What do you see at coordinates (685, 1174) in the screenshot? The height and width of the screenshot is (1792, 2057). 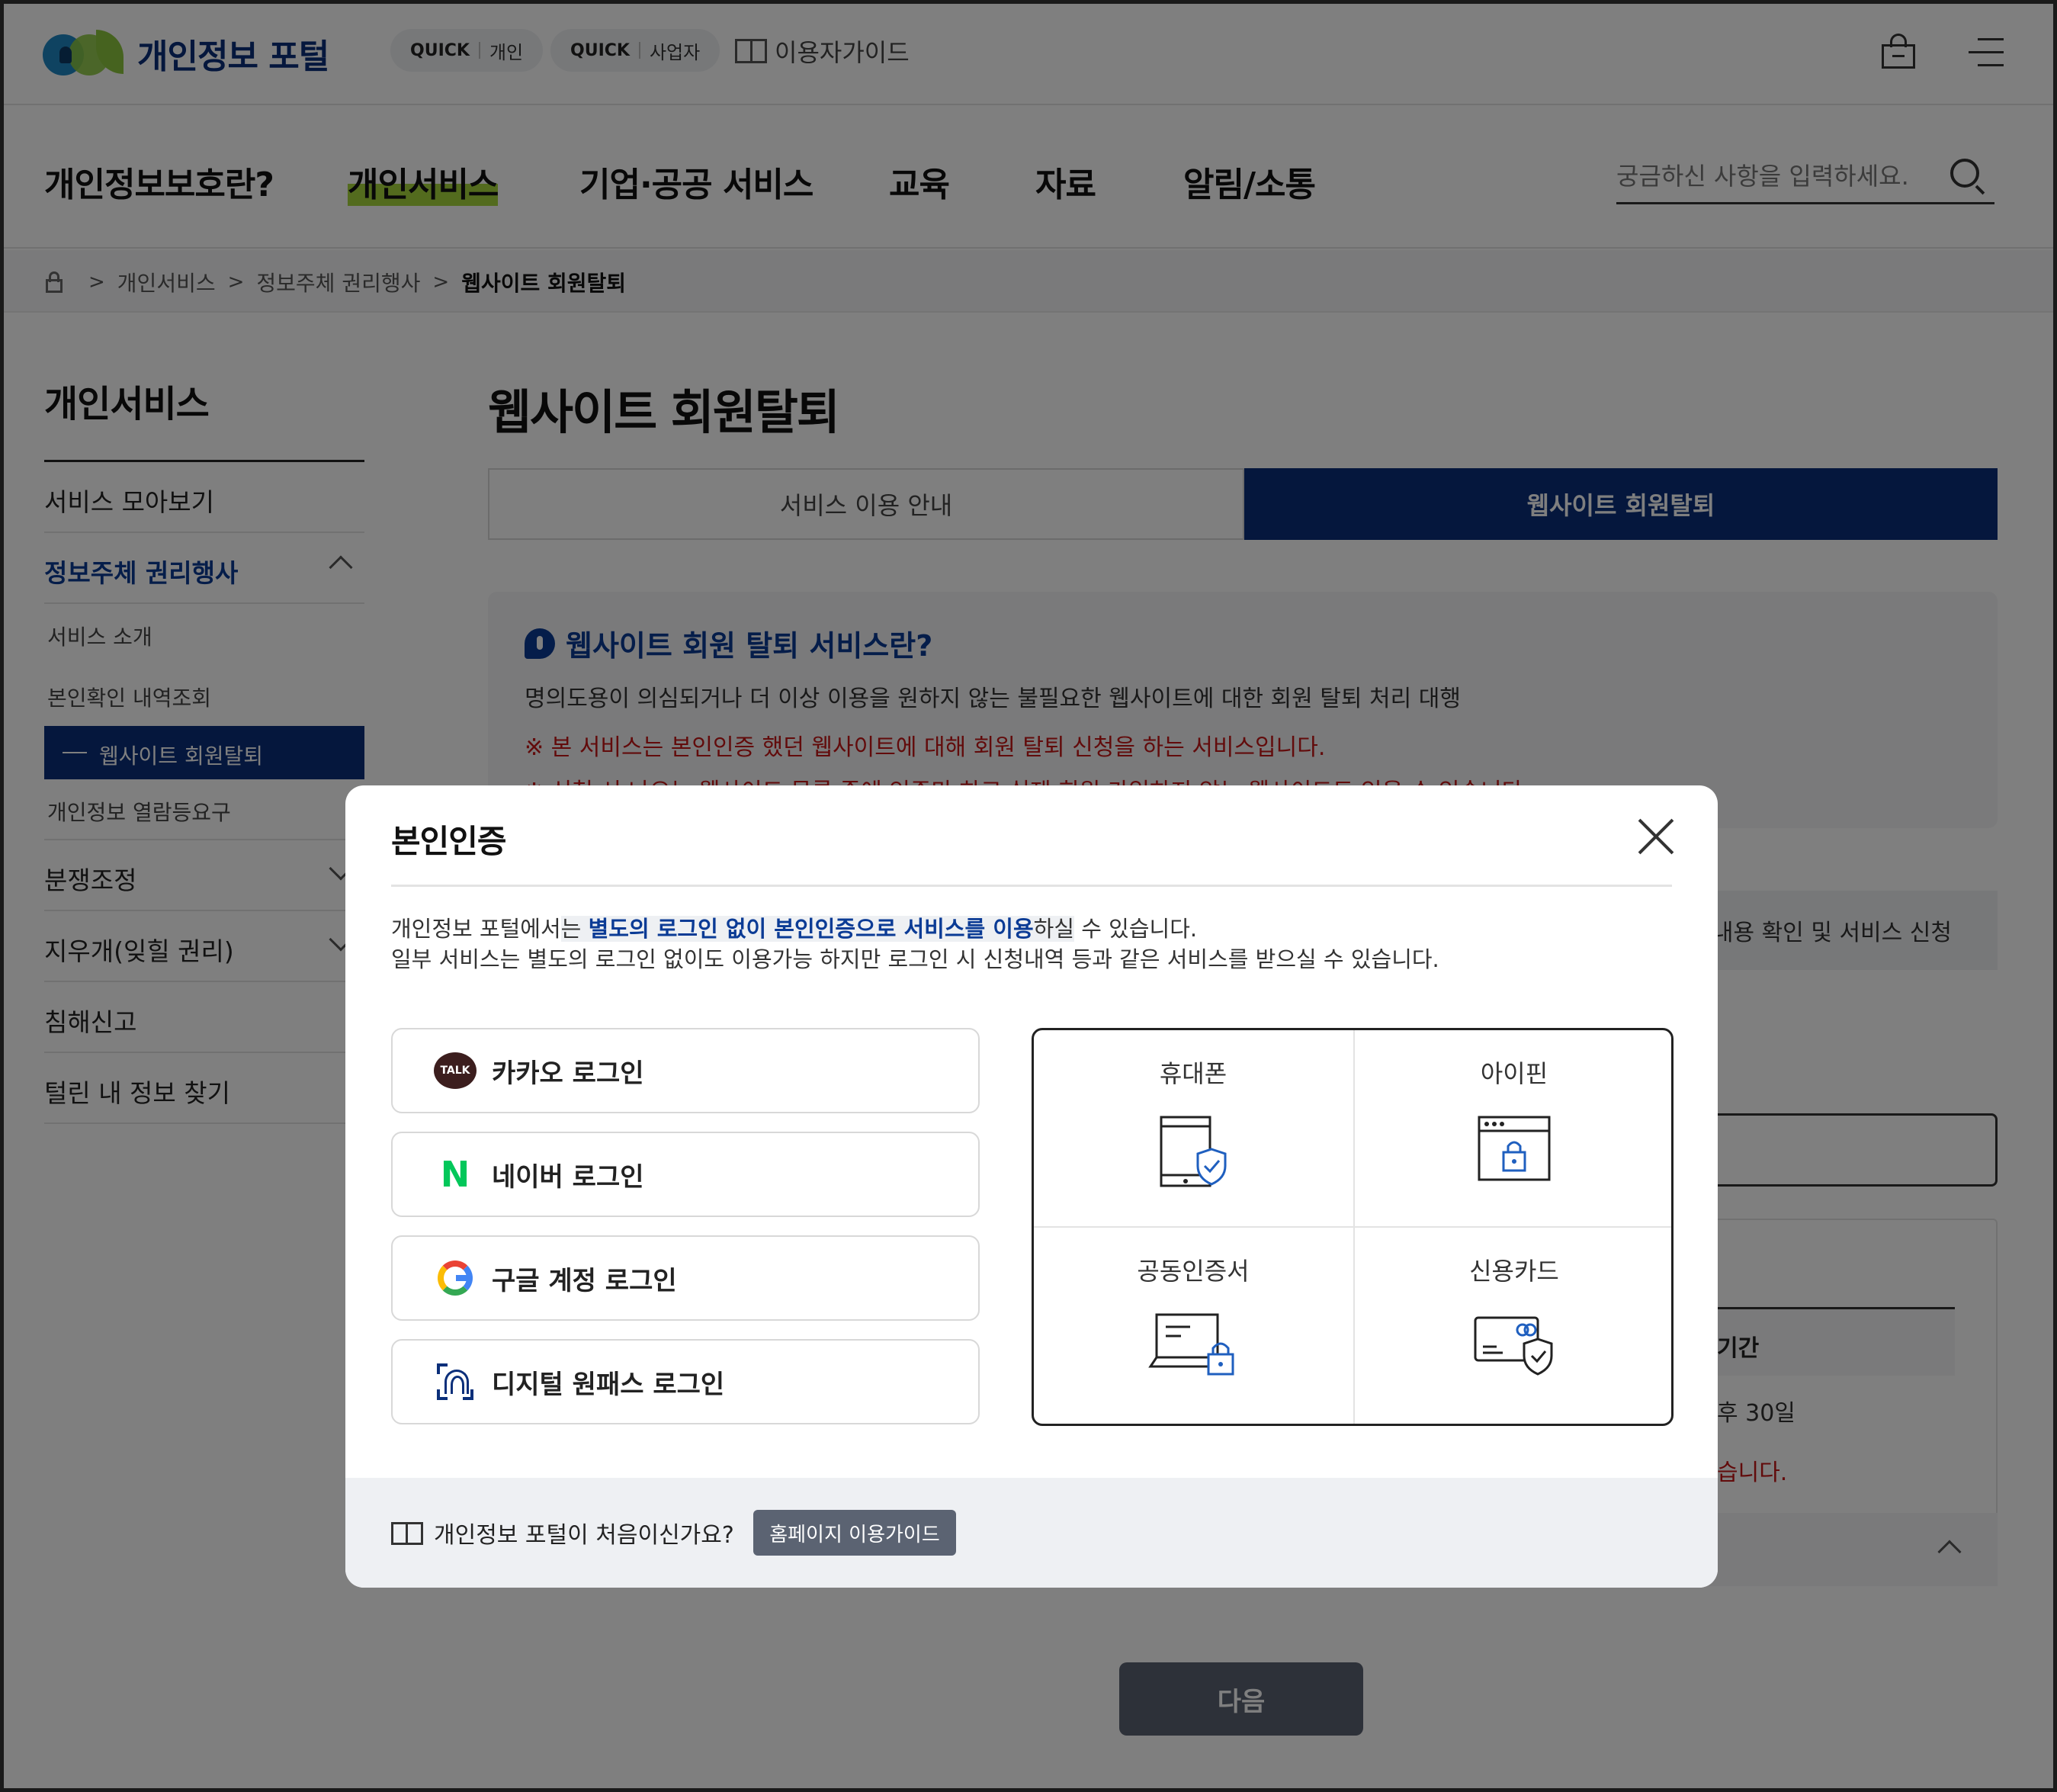 I see `naver-login-button: N 네이버 로그인` at bounding box center [685, 1174].